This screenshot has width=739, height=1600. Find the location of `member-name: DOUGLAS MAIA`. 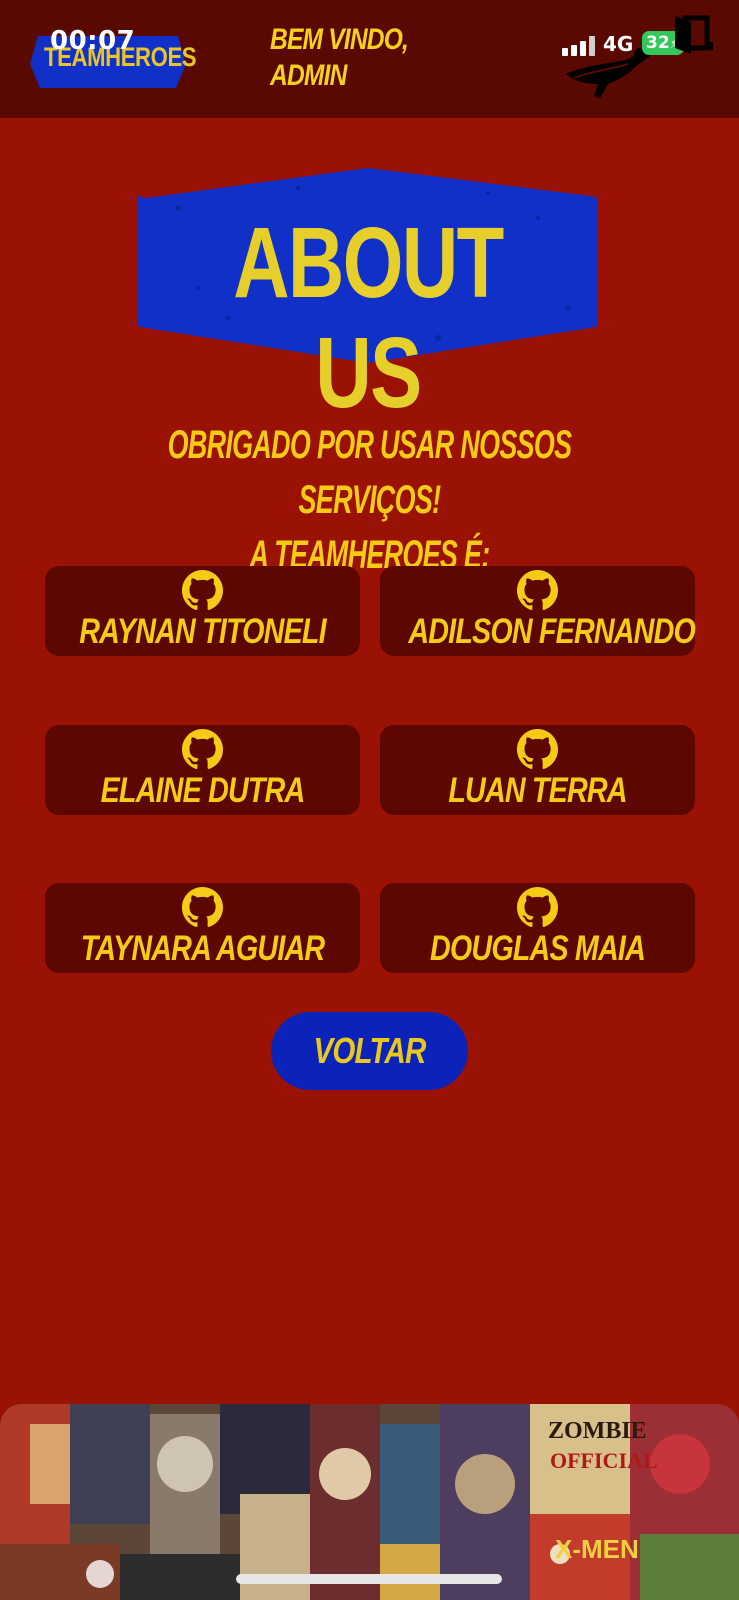

member-name: DOUGLAS MAIA is located at coordinates (538, 948).